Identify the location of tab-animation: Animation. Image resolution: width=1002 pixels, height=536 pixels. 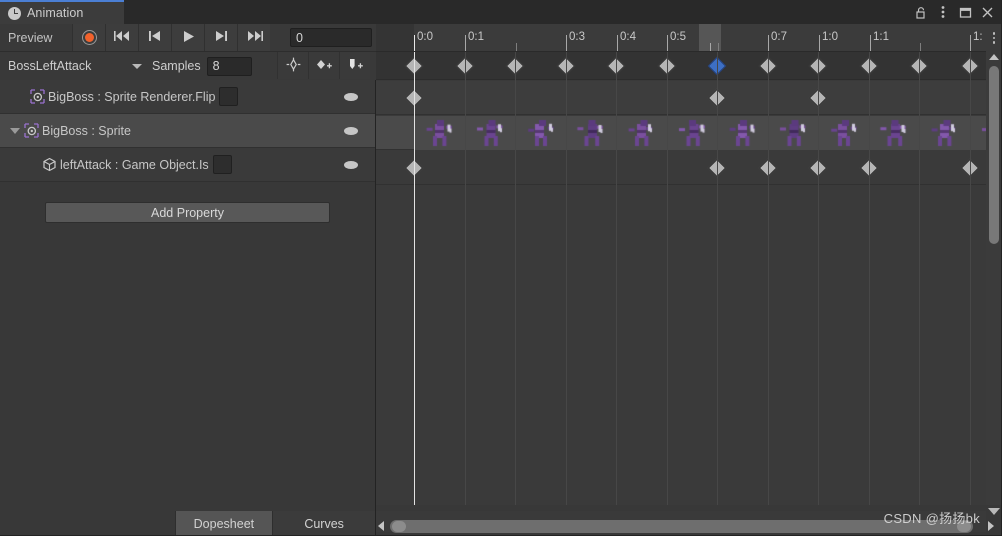
(62, 12).